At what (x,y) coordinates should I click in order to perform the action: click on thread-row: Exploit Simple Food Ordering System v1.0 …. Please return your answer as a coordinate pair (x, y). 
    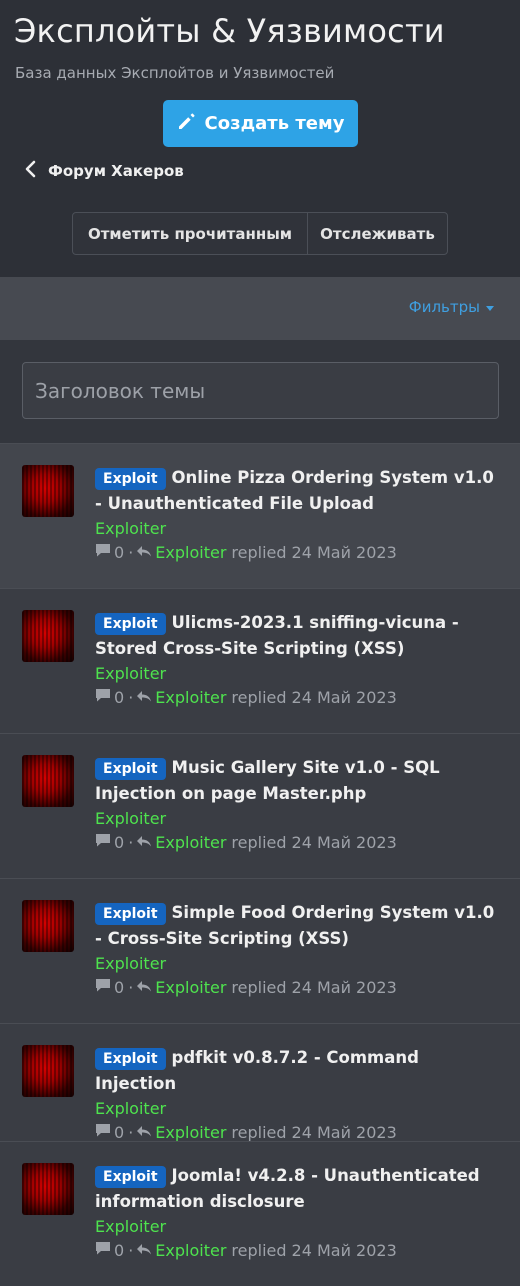
    Looking at the image, I should click on (260, 950).